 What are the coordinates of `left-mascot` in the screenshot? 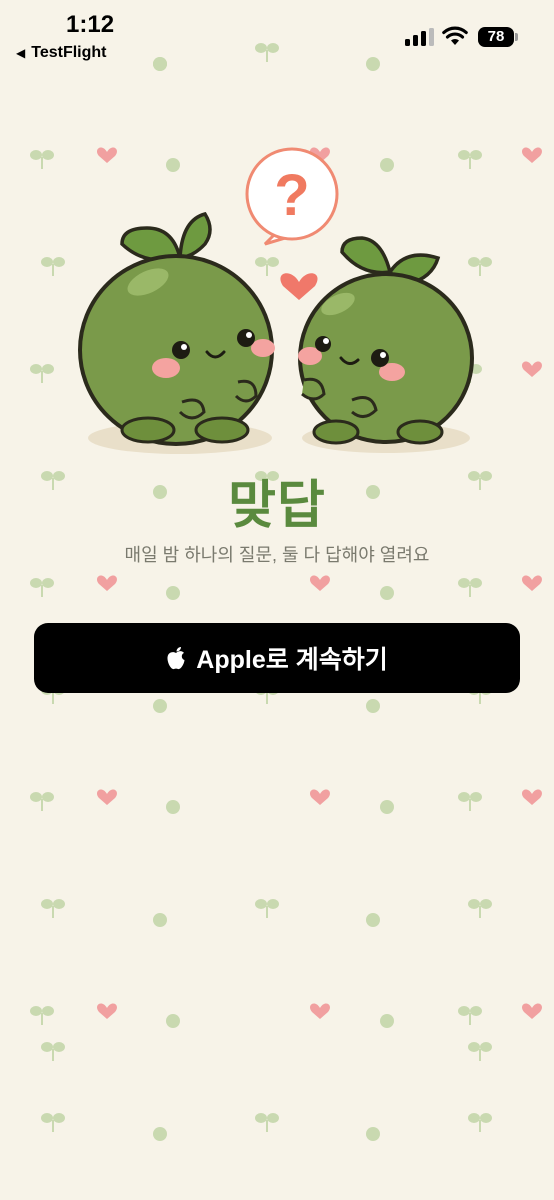 It's located at (176, 328).